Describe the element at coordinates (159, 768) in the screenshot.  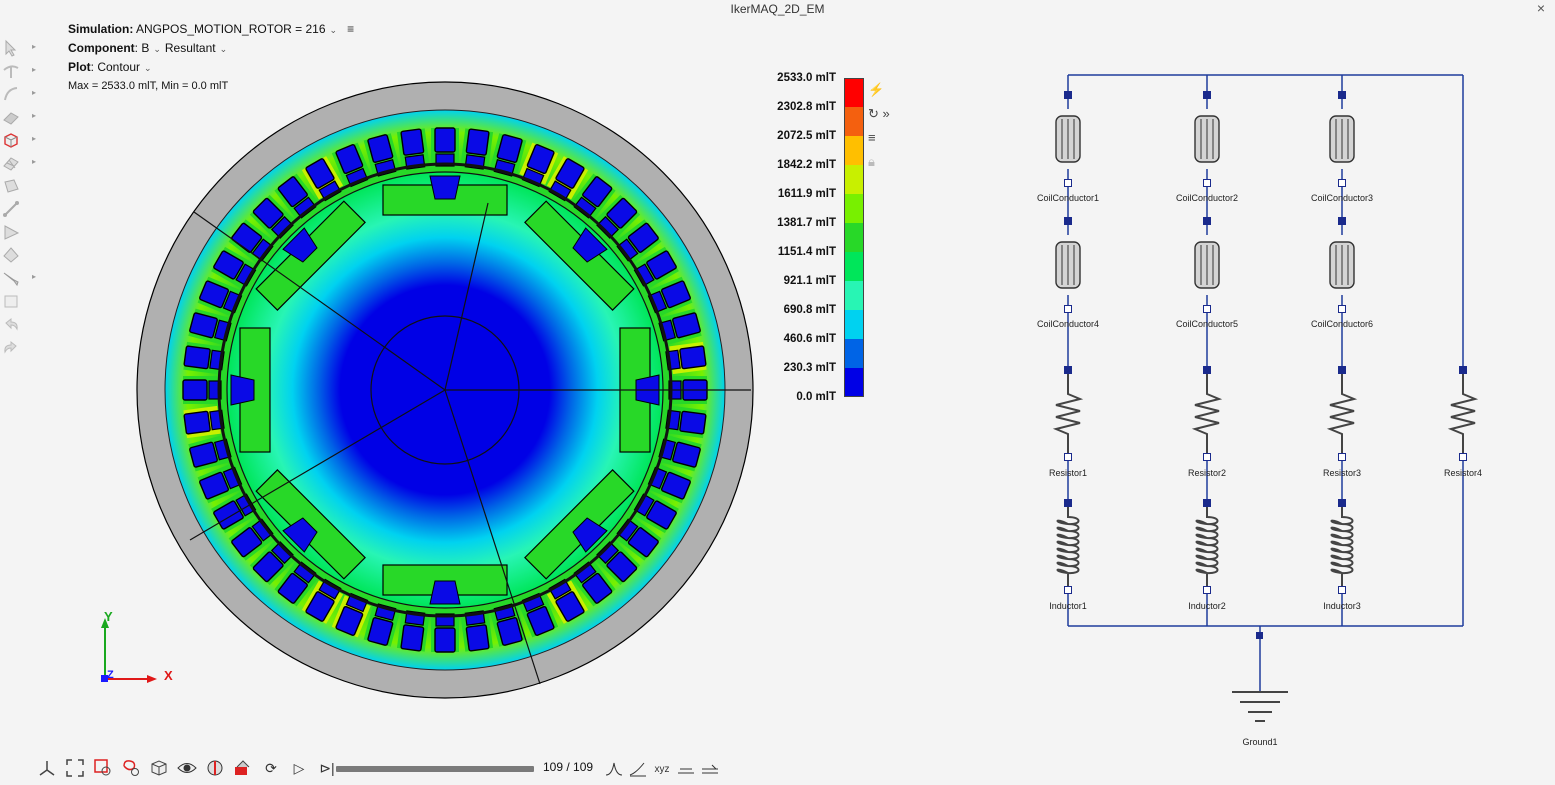
I see `cube-view-icon` at that location.